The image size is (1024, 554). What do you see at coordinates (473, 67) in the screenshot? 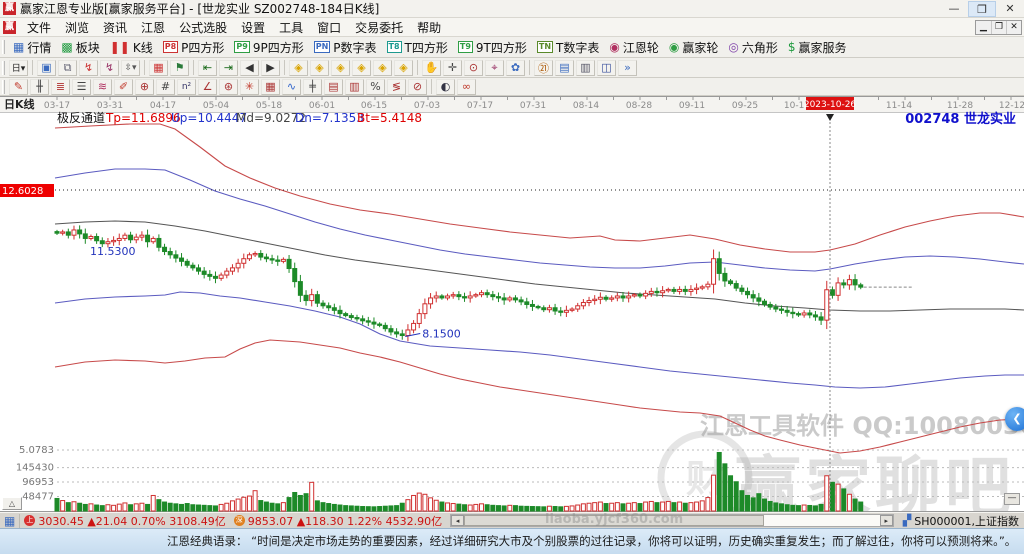
I see `zoom-tool-icon: ⊙` at bounding box center [473, 67].